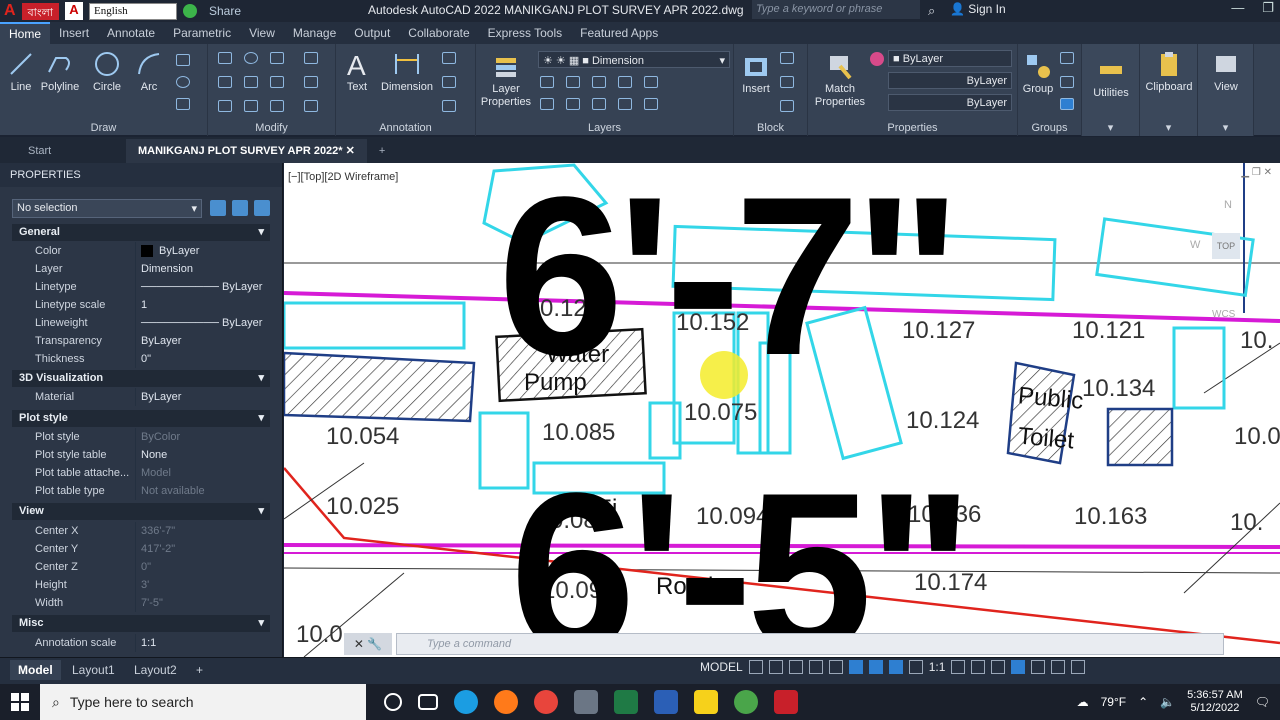  What do you see at coordinates (546, 702) in the screenshot?
I see `chrome-icon` at bounding box center [546, 702].